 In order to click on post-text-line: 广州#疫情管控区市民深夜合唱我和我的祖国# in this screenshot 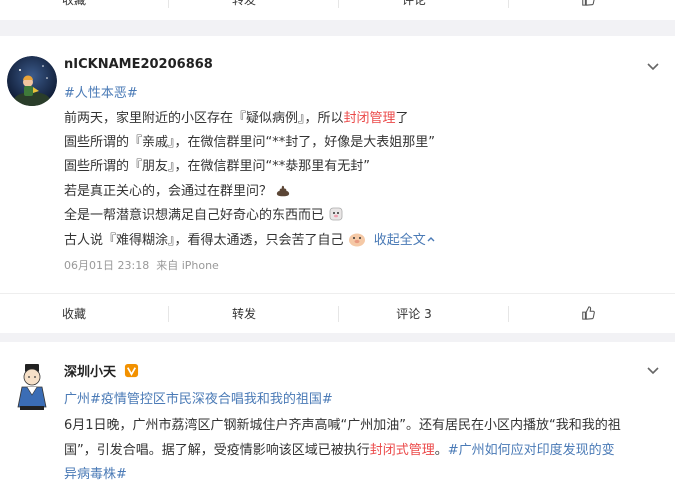, I will do `click(198, 397)`.